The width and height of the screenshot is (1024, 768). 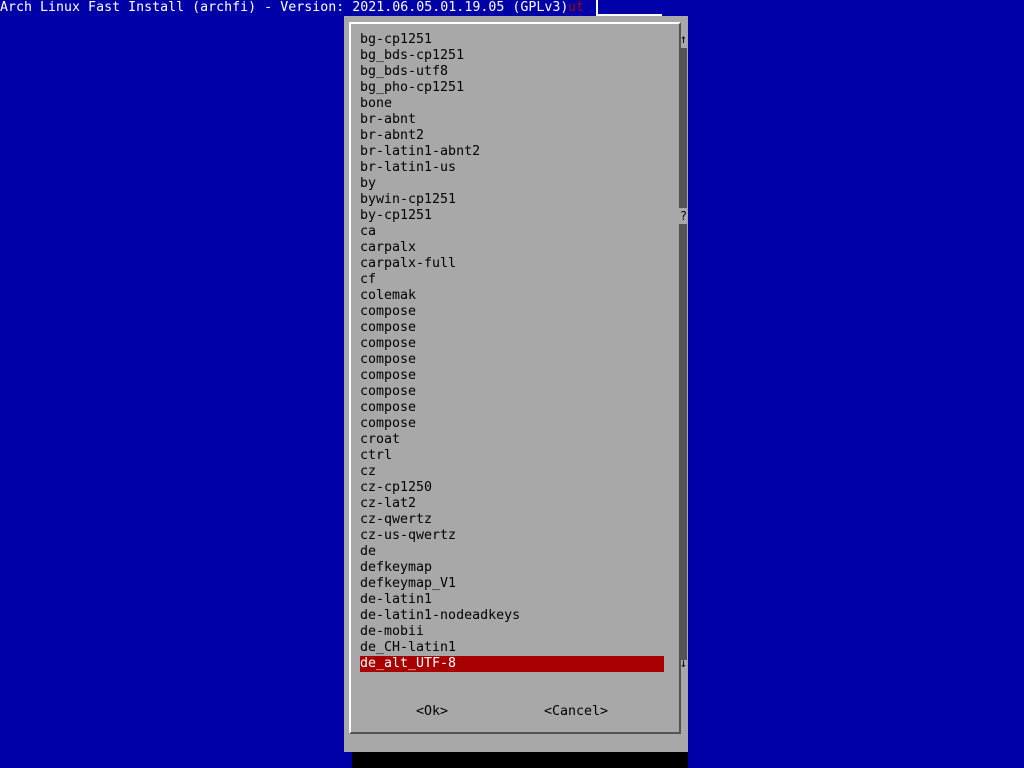 What do you see at coordinates (512, 600) in the screenshot?
I see `list-item: de-latin1` at bounding box center [512, 600].